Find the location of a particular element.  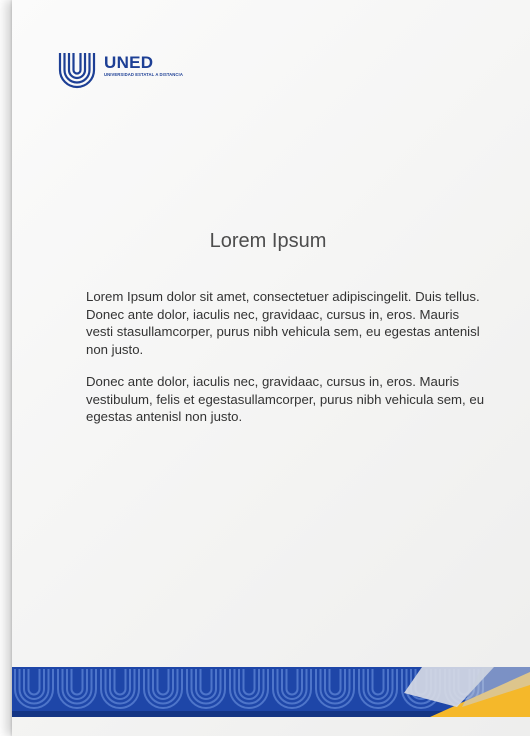

footer-pattern is located at coordinates (271, 692).